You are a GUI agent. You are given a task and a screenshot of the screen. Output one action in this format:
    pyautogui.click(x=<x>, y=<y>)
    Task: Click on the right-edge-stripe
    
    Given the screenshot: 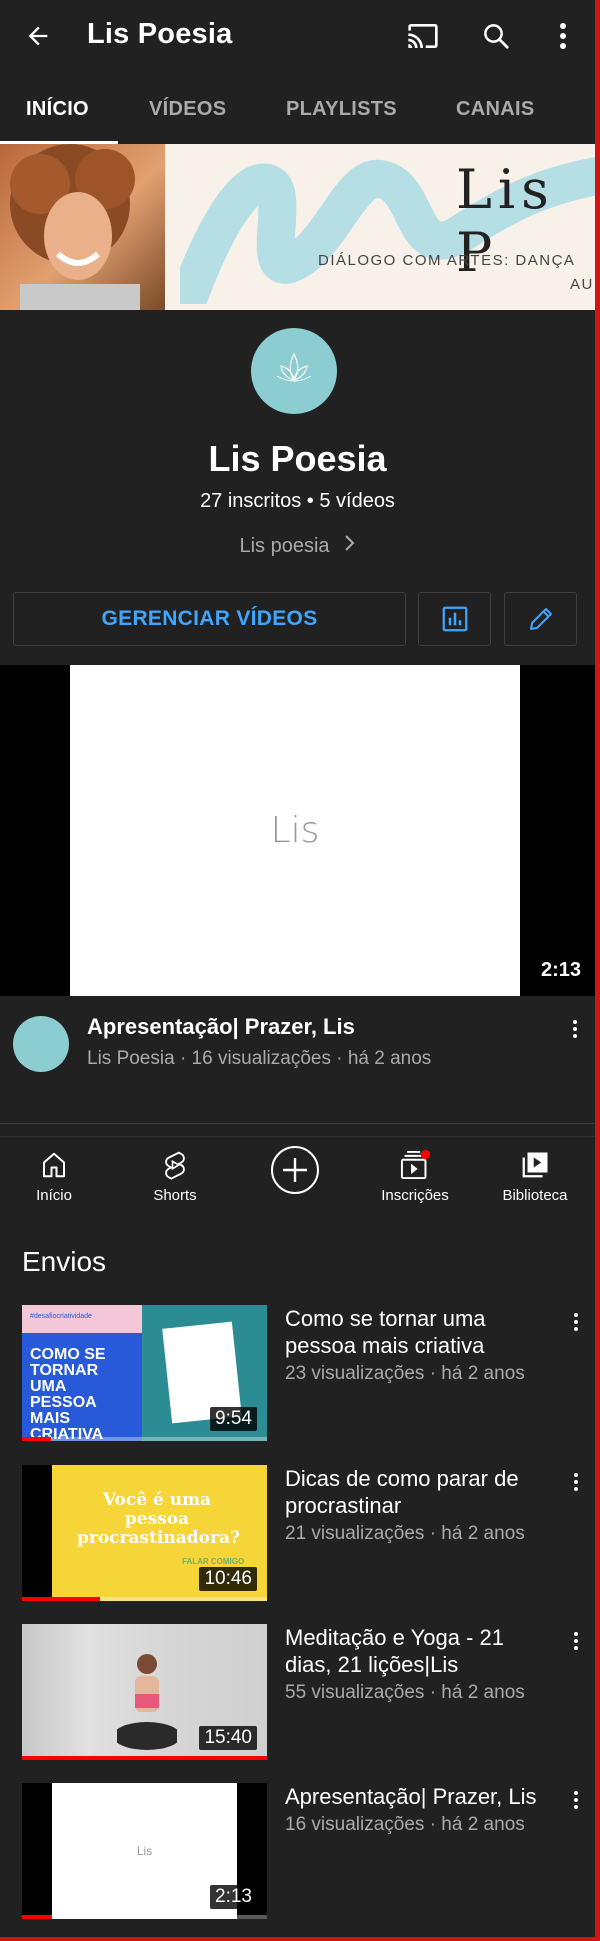 What is the action you would take?
    pyautogui.click(x=597, y=970)
    